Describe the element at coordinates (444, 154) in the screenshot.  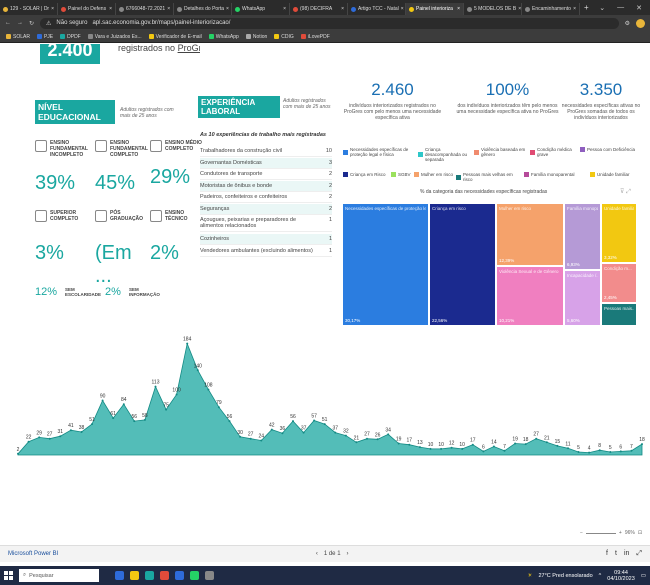
I see `legend-item: Criança desacompanhada ou separada` at that location.